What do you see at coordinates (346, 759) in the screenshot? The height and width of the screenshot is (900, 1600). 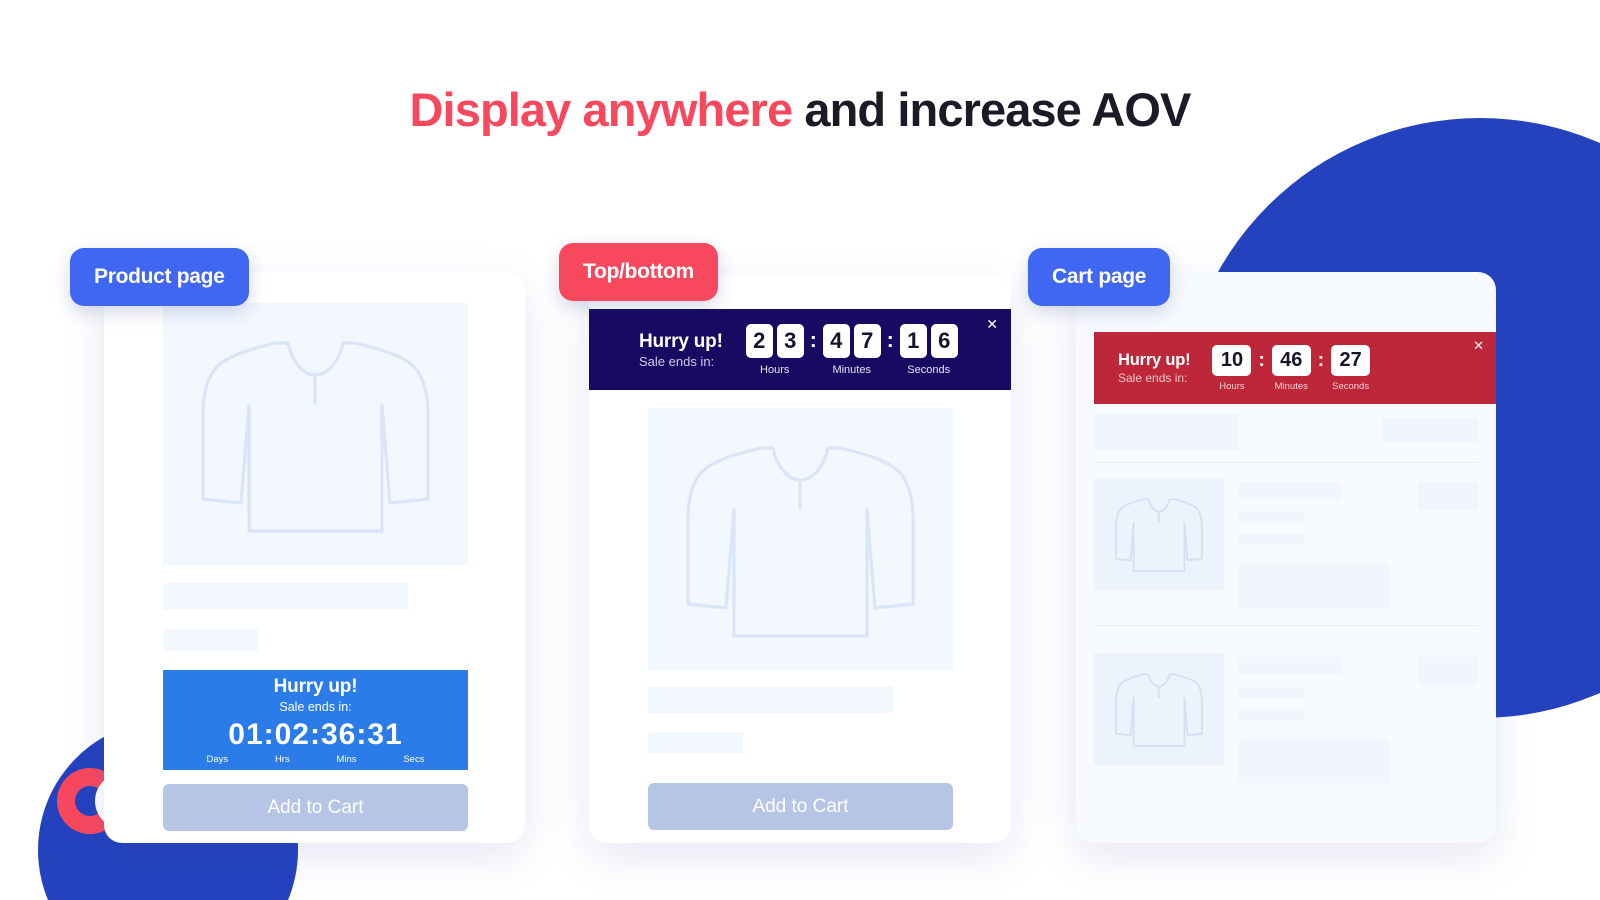 I see `timer-unit-mins: Mins` at bounding box center [346, 759].